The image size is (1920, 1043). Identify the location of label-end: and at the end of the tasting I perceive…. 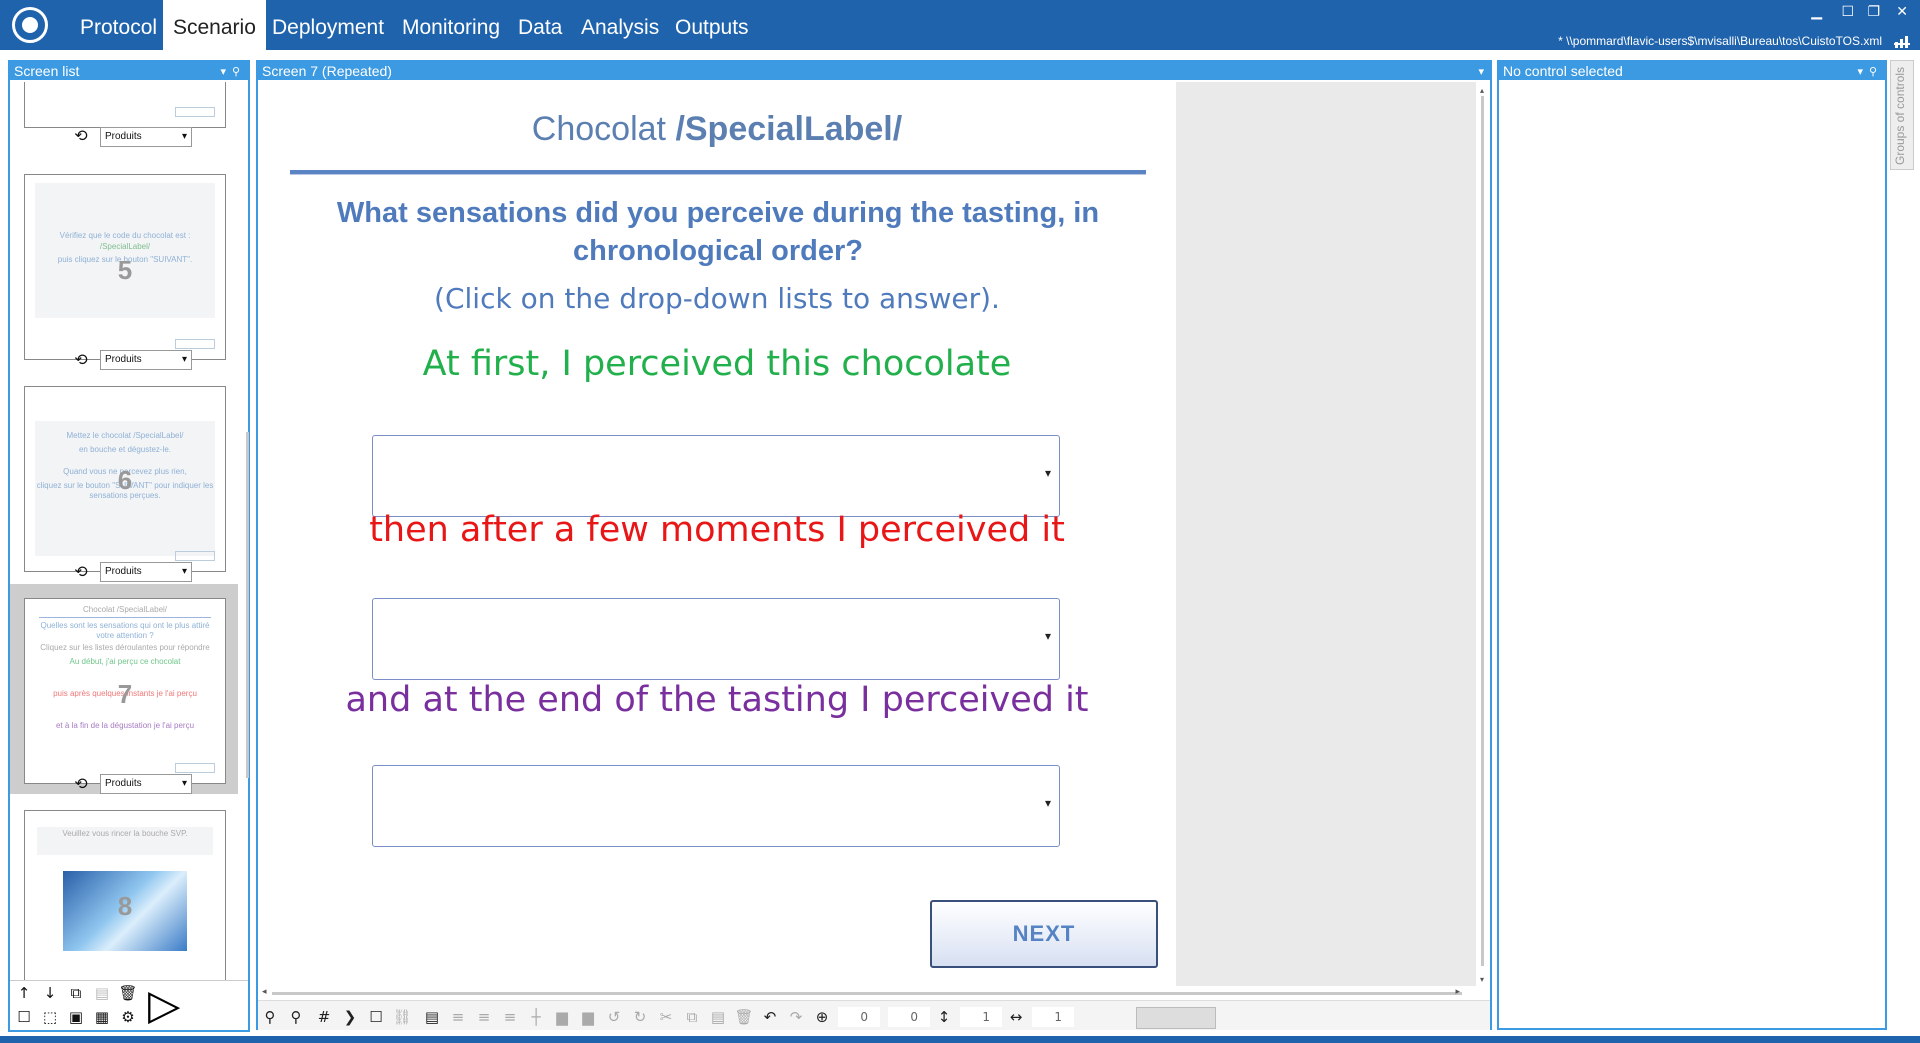
(717, 700).